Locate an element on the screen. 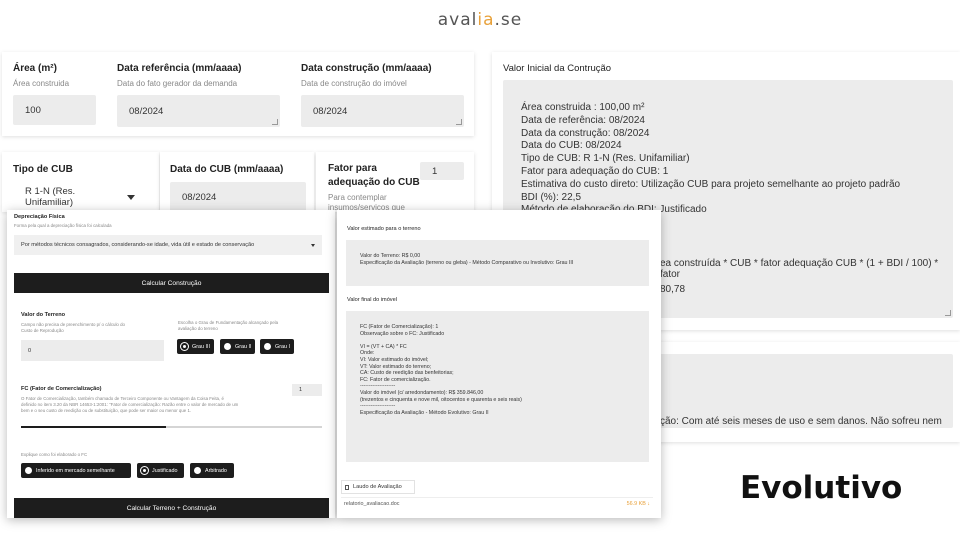 The image size is (960, 540). laudo-file-row: relatorio_avaliacao.doc 56.9 KB ↓ is located at coordinates (497, 503).